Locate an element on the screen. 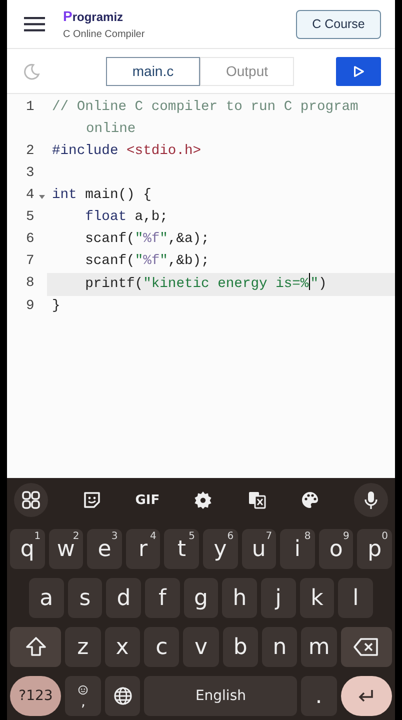  keyboard-key: y$^{6}$ is located at coordinates (220, 549).